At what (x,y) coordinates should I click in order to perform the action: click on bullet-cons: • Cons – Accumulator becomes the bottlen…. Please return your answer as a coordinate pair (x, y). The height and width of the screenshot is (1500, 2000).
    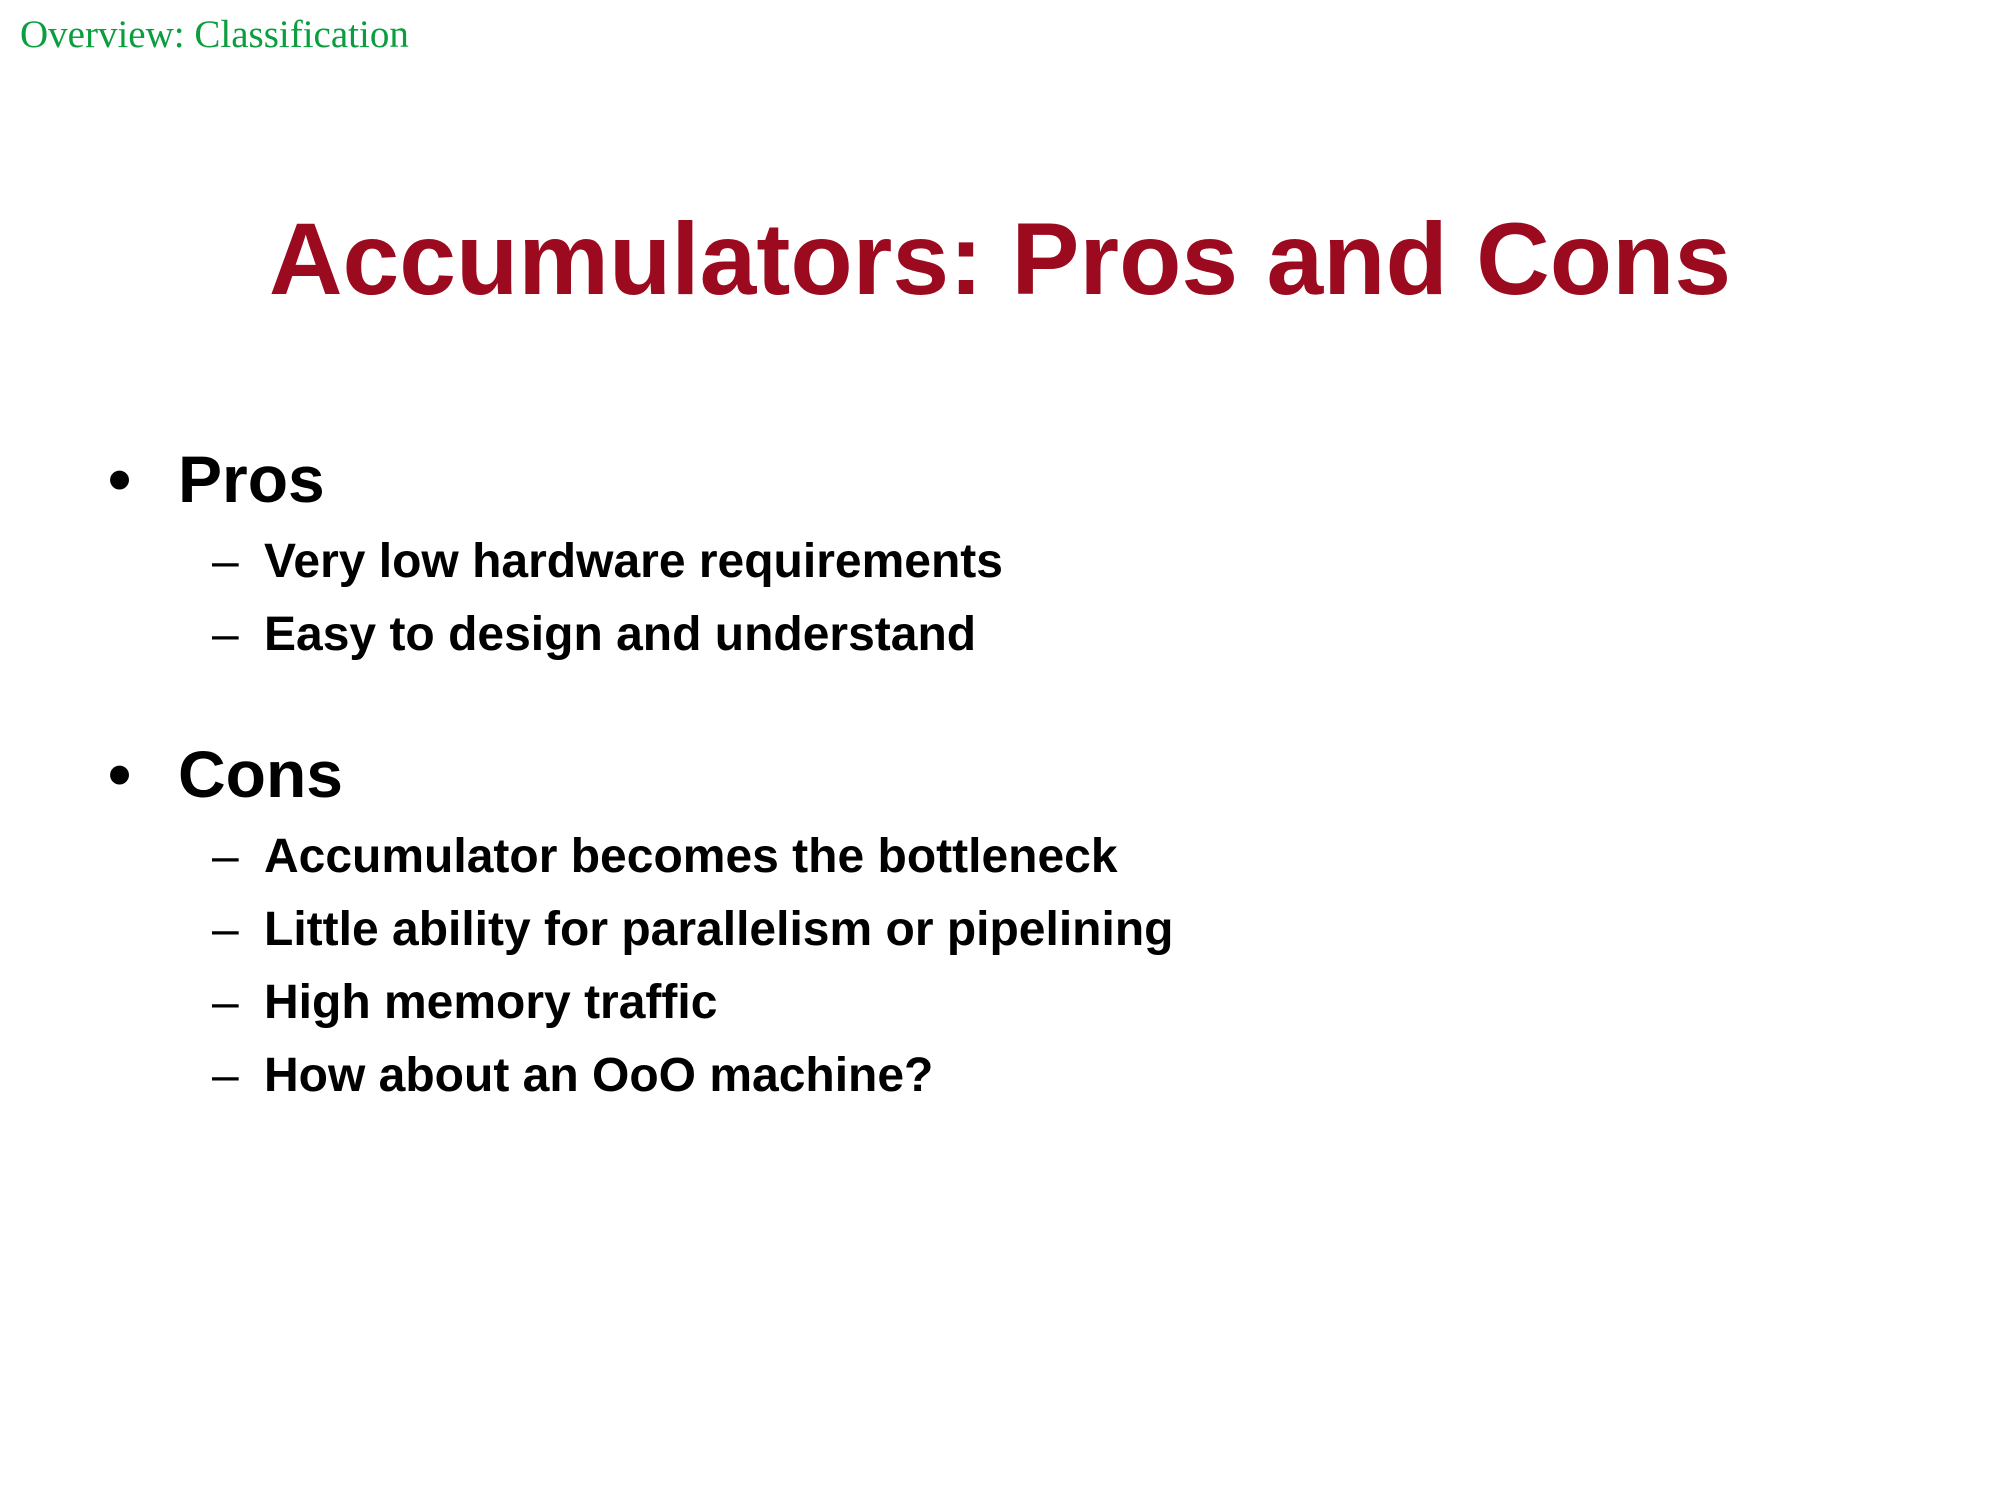
    Looking at the image, I should click on (640, 923).